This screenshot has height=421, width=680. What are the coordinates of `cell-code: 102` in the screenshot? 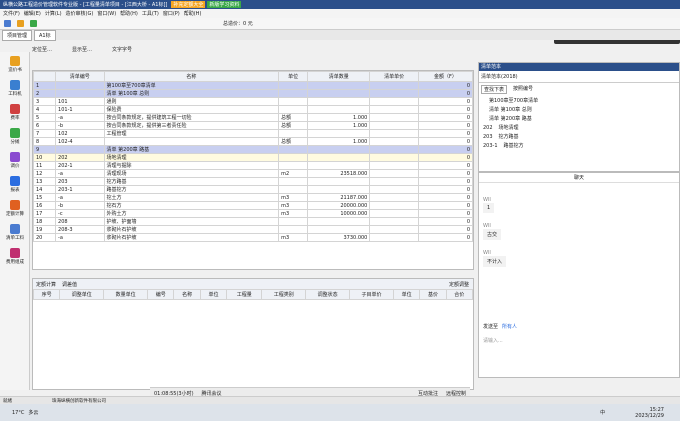 It's located at (80, 133).